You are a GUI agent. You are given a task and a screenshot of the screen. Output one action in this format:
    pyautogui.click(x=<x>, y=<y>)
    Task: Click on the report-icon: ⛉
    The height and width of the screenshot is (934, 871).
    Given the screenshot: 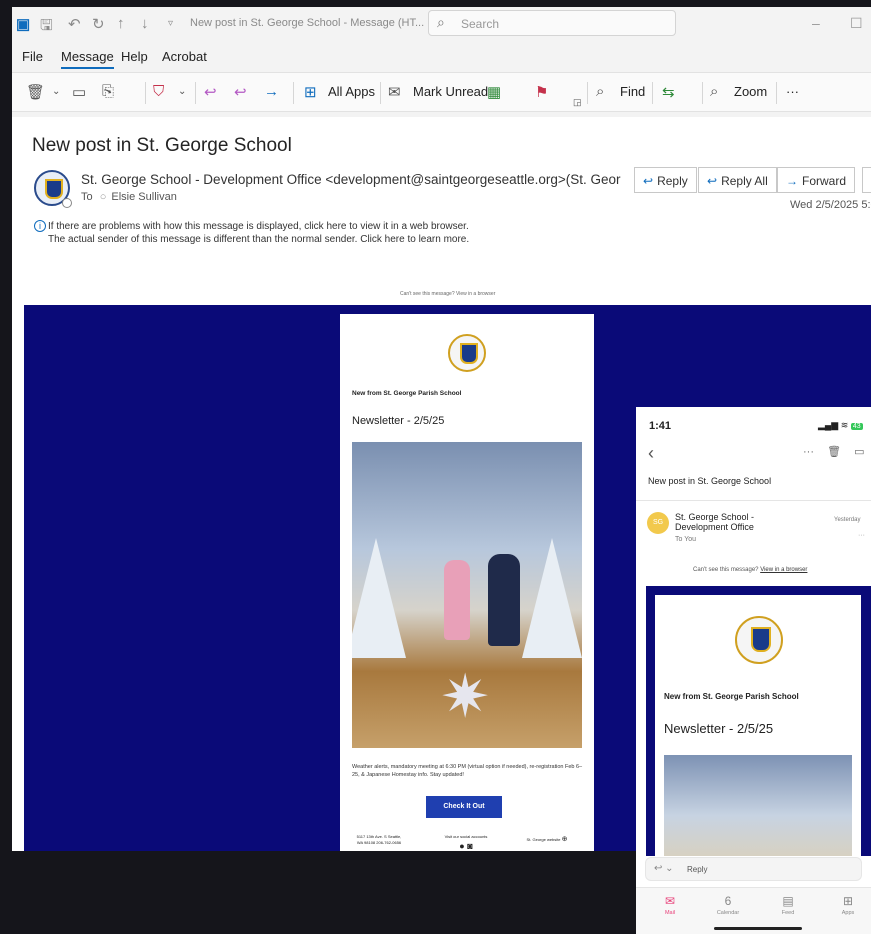 What is the action you would take?
    pyautogui.click(x=158, y=91)
    